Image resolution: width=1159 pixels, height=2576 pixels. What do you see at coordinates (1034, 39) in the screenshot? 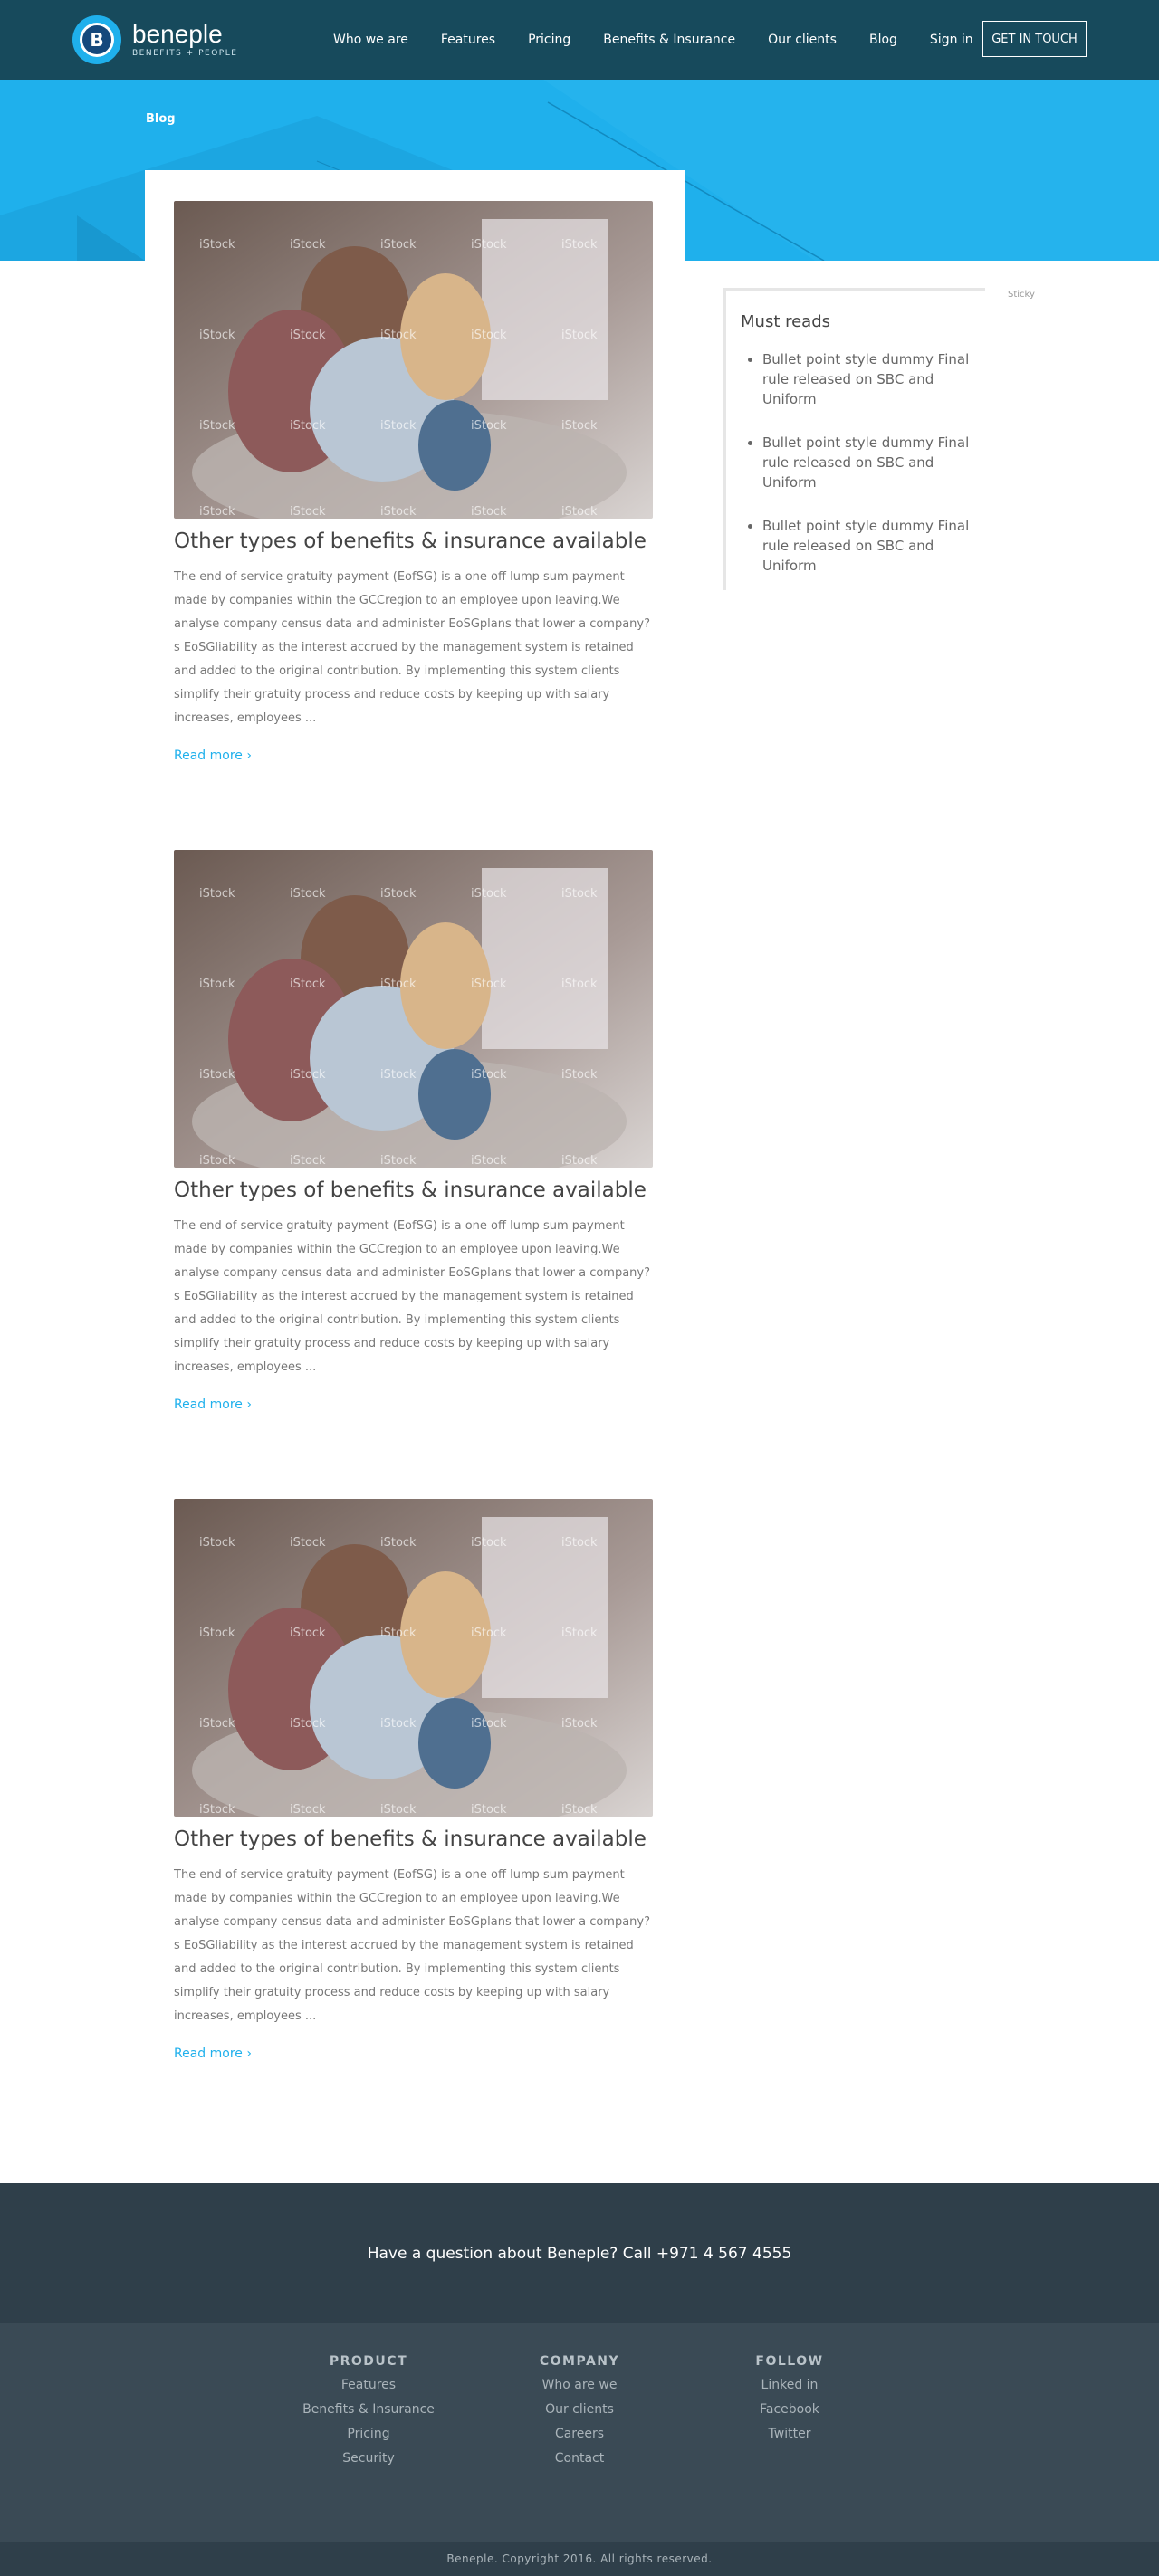
I see `get-in-touch-button: GET IN TOUCH` at bounding box center [1034, 39].